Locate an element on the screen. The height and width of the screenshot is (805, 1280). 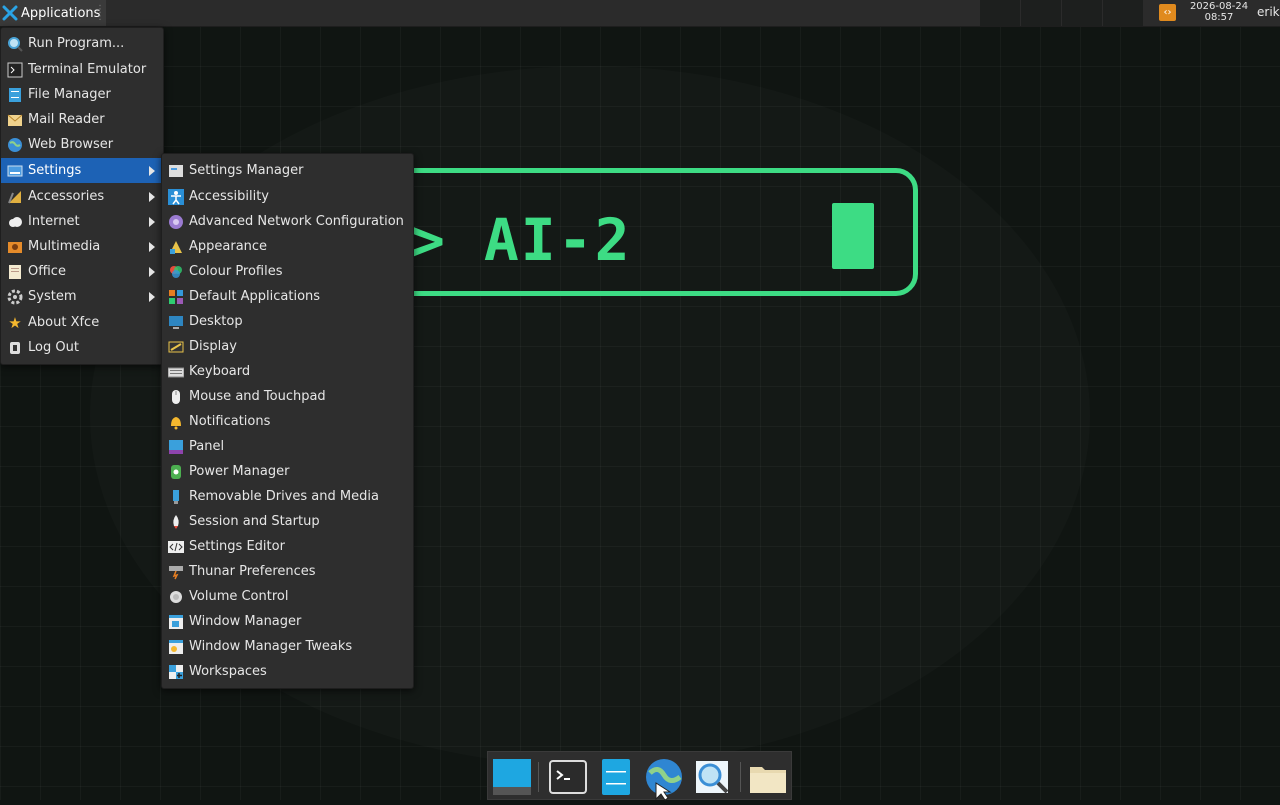
menu-item-terminal-emulator: Terminal Emulator is located at coordinates (82, 69).